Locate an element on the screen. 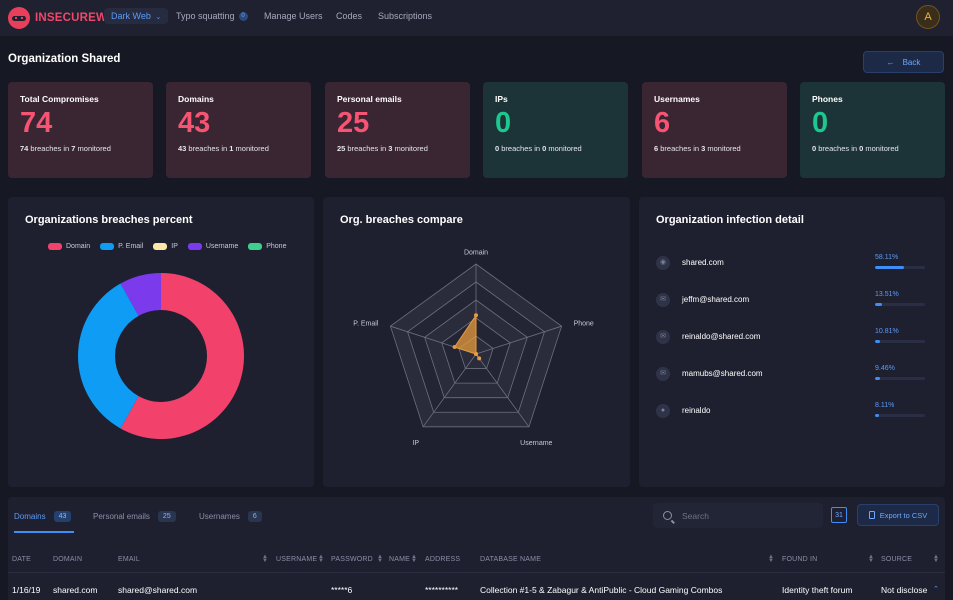 This screenshot has height=600, width=953. donut-chart is located at coordinates (161, 356).